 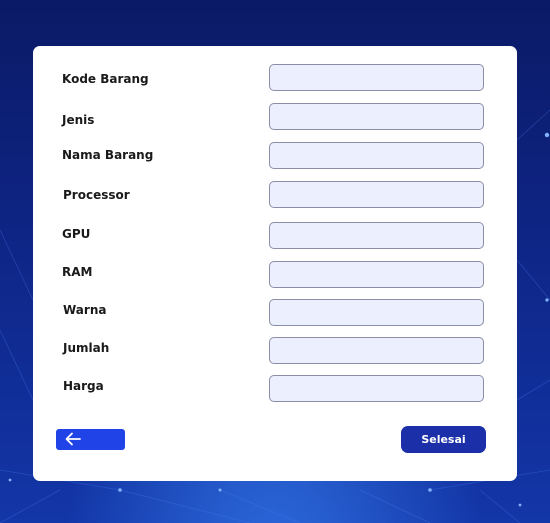 I want to click on harga-input, so click(x=376, y=388).